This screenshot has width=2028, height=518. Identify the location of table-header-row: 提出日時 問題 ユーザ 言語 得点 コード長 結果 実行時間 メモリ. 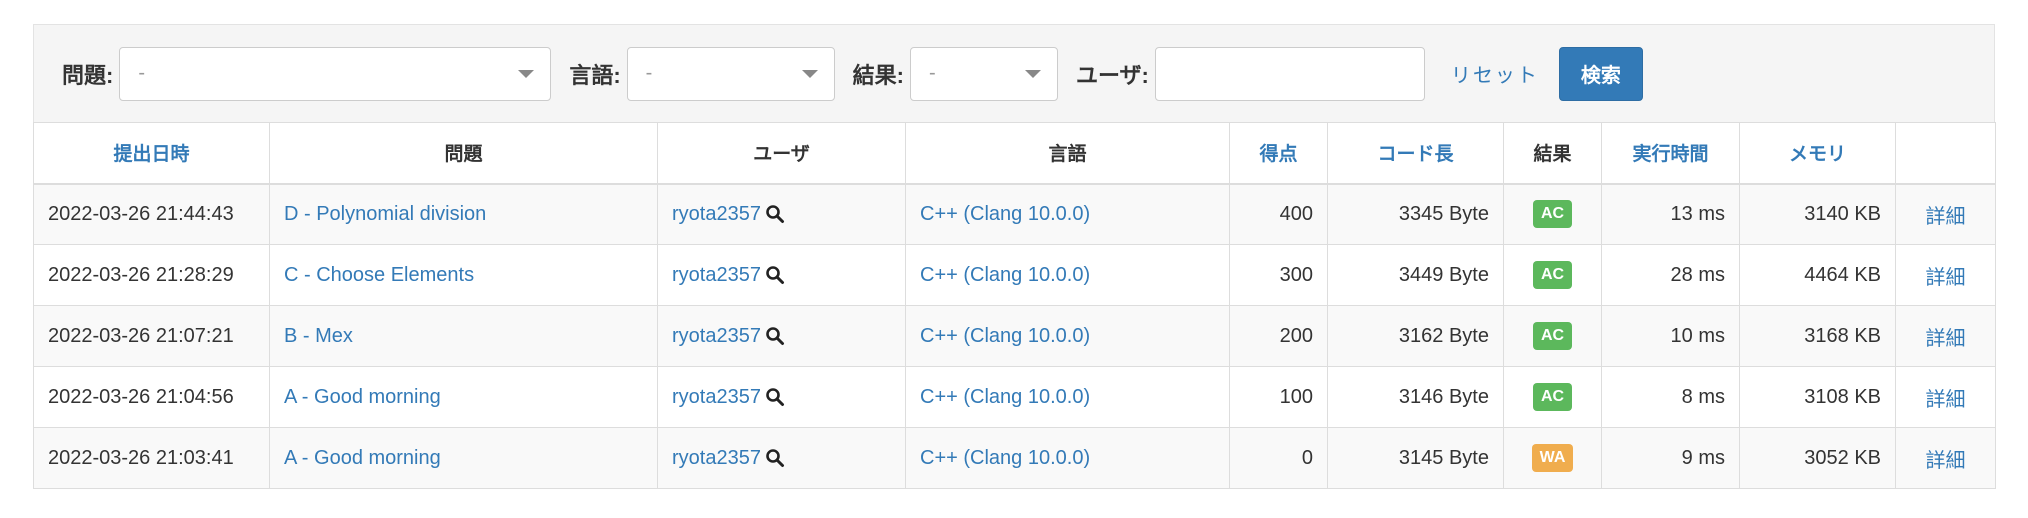
(1014, 153).